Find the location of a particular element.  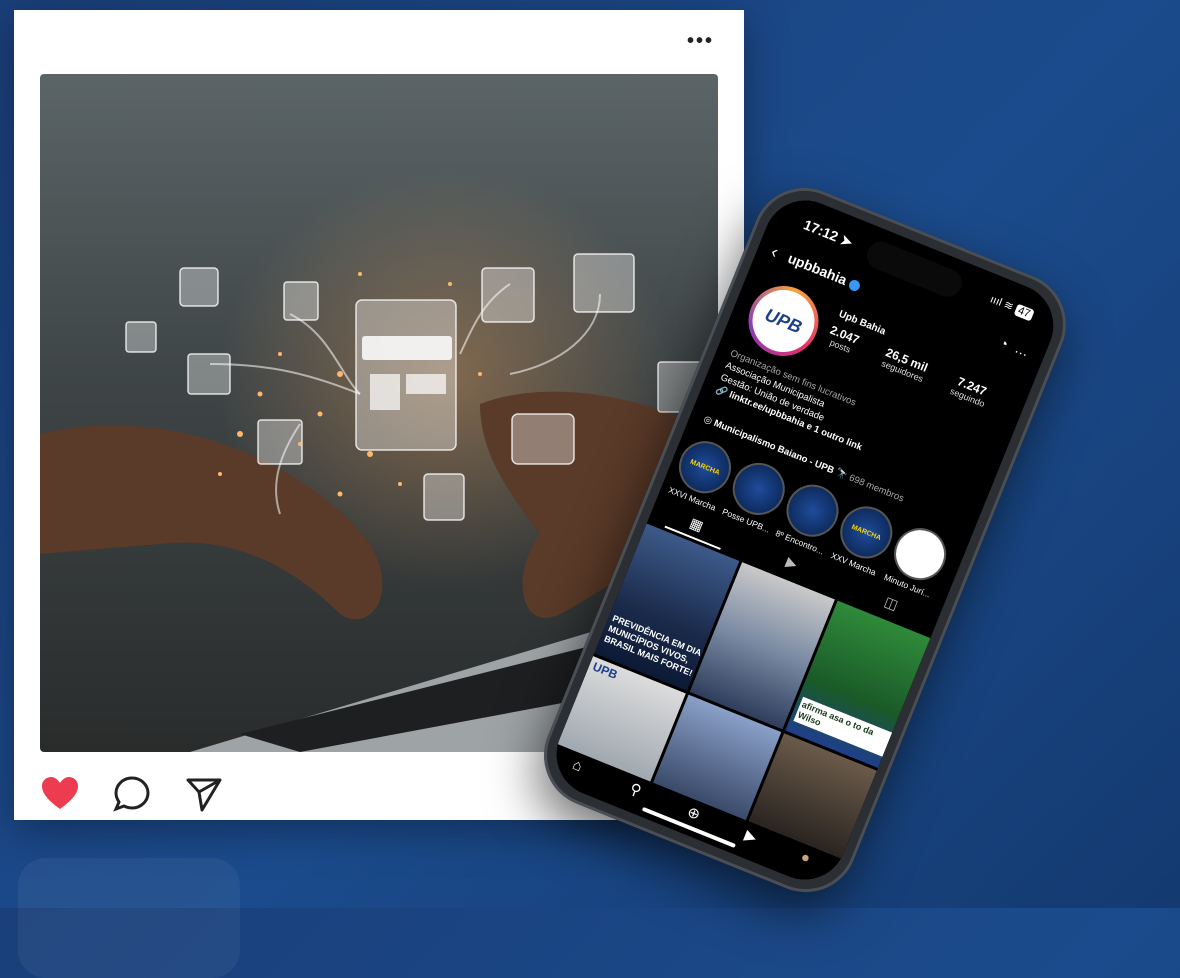

calendar-24-icon is located at coordinates (141, 337).